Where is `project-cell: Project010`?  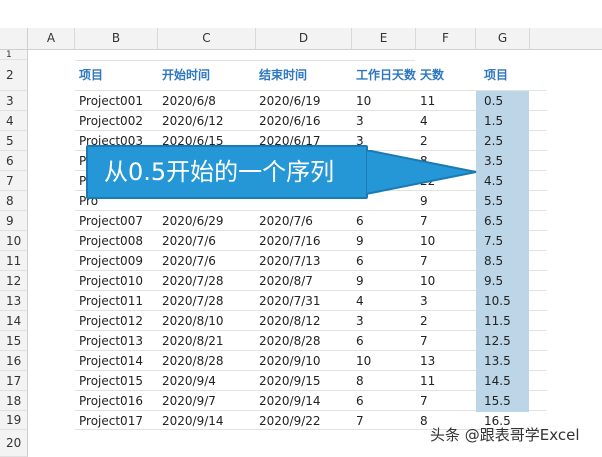 project-cell: Project010 is located at coordinates (111, 280).